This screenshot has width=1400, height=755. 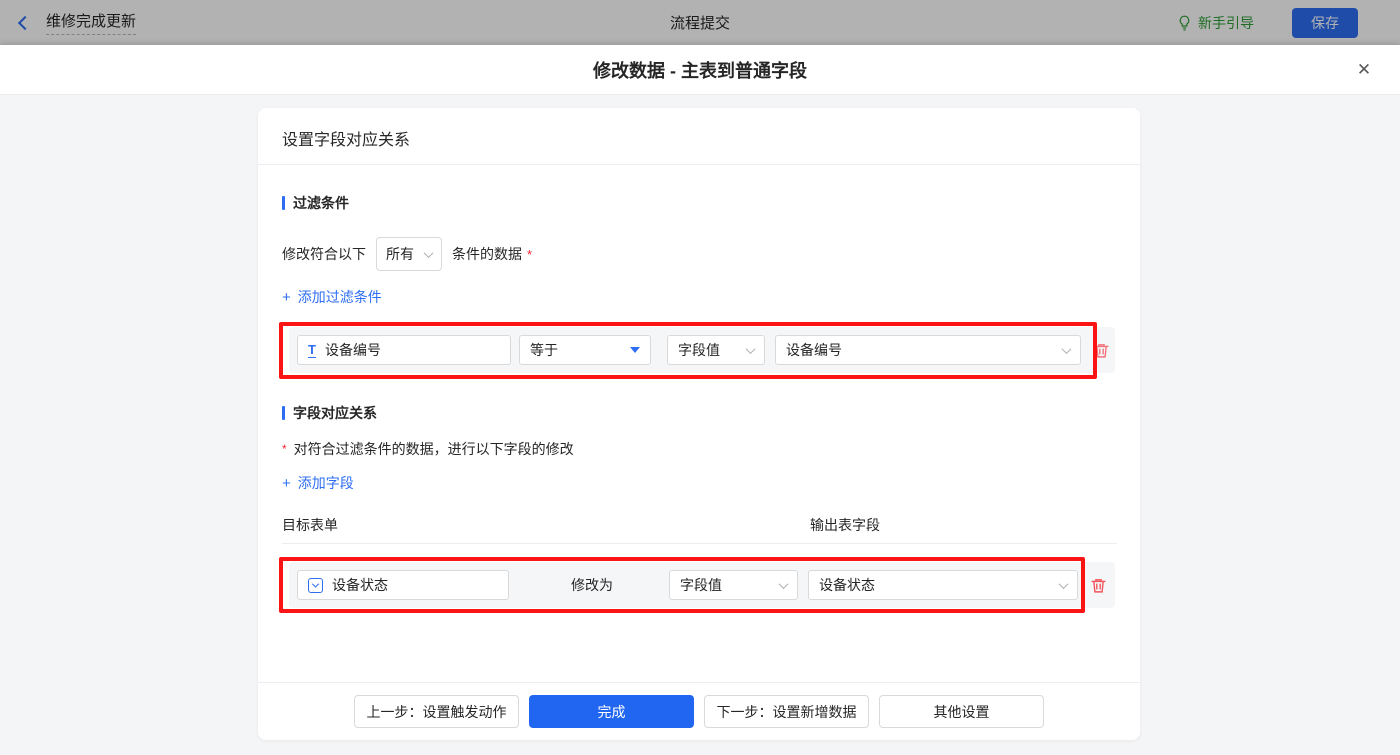 What do you see at coordinates (943, 585) in the screenshot?
I see `mapping-value-field-select: 设备状态` at bounding box center [943, 585].